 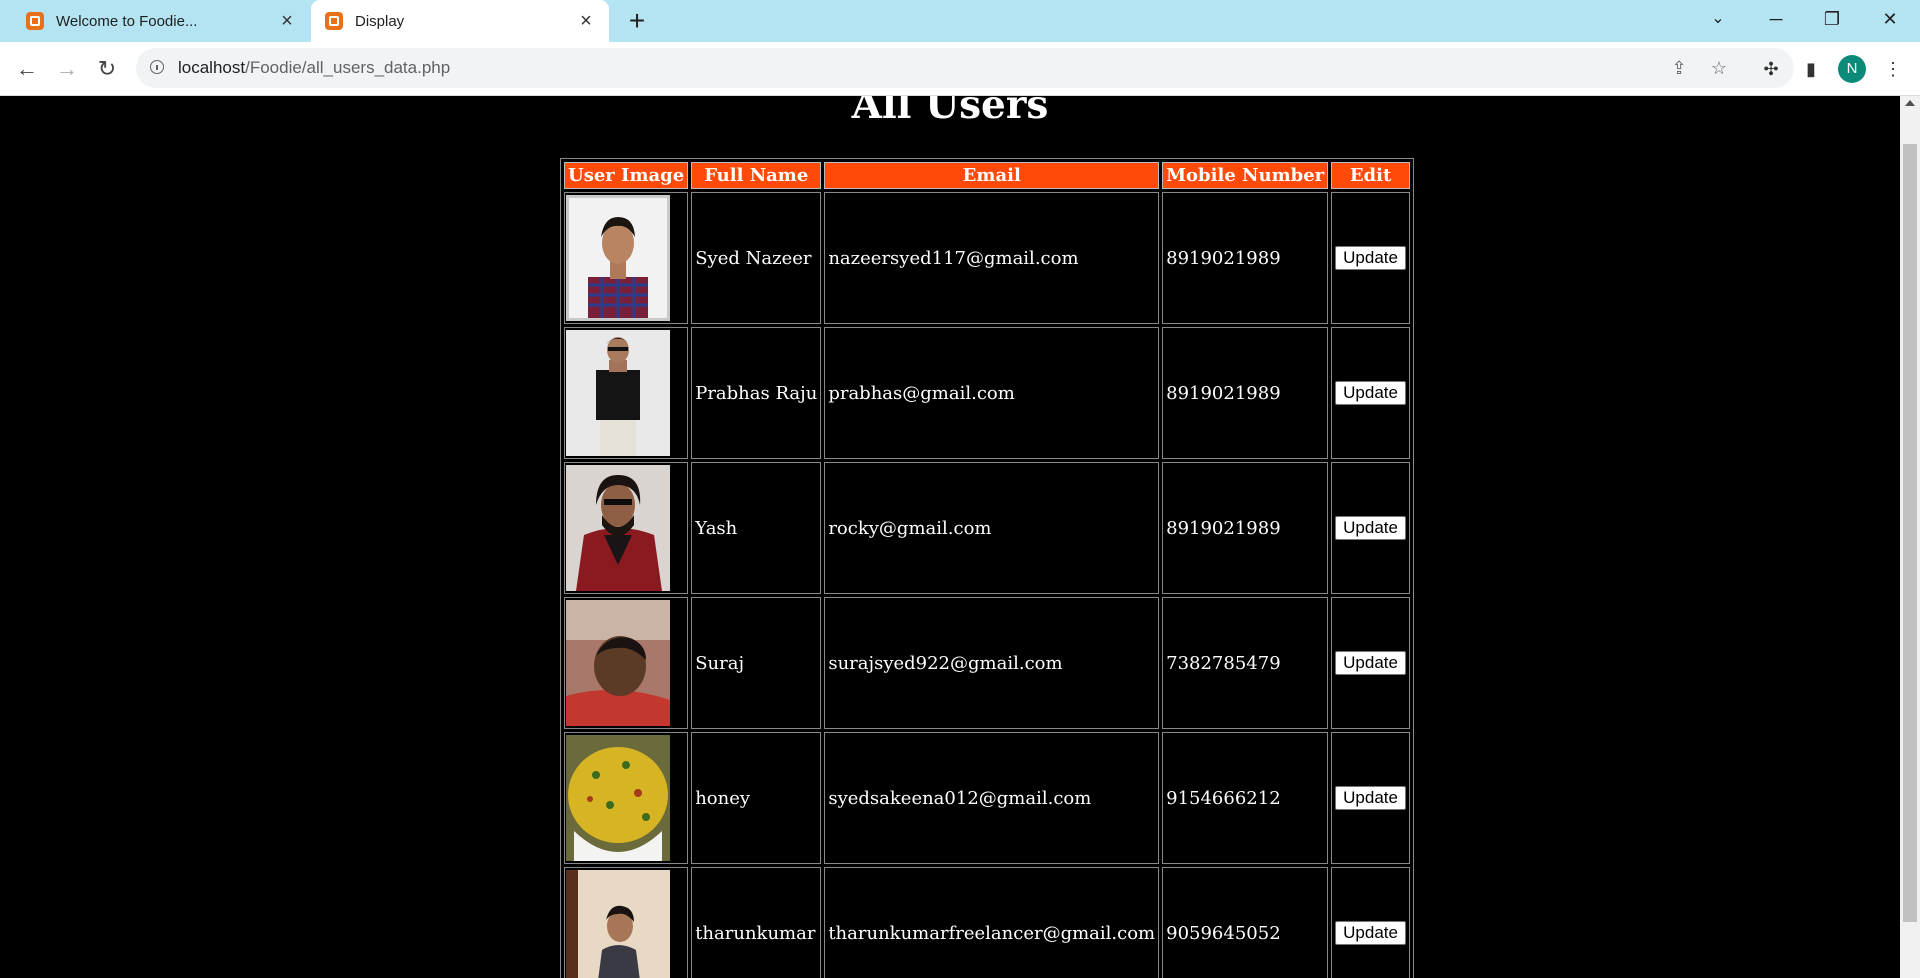 I want to click on user-email: rocky@gmail.com, so click(x=992, y=528).